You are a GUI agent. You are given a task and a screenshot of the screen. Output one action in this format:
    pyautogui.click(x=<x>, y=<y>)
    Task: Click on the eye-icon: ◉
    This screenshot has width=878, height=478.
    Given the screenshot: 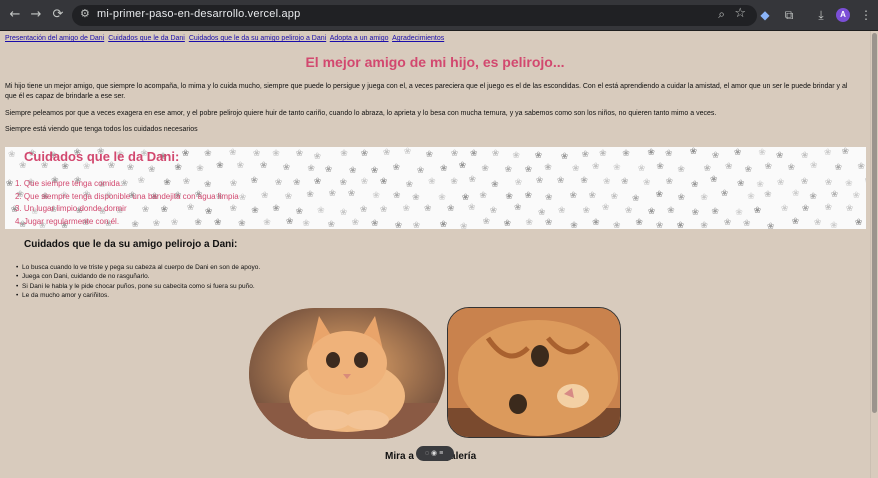 What is the action you would take?
    pyautogui.click(x=435, y=453)
    